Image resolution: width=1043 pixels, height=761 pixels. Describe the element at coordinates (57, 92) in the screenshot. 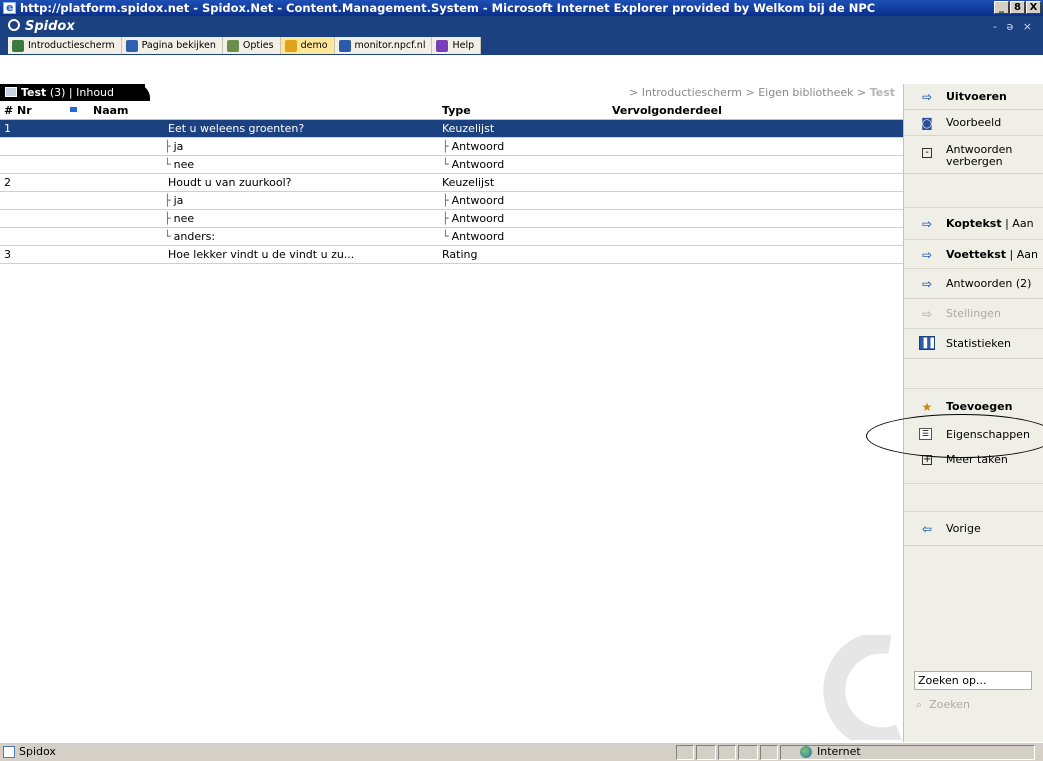

I see `tab-test-inhoud: Test (3) | Inhoud` at that location.